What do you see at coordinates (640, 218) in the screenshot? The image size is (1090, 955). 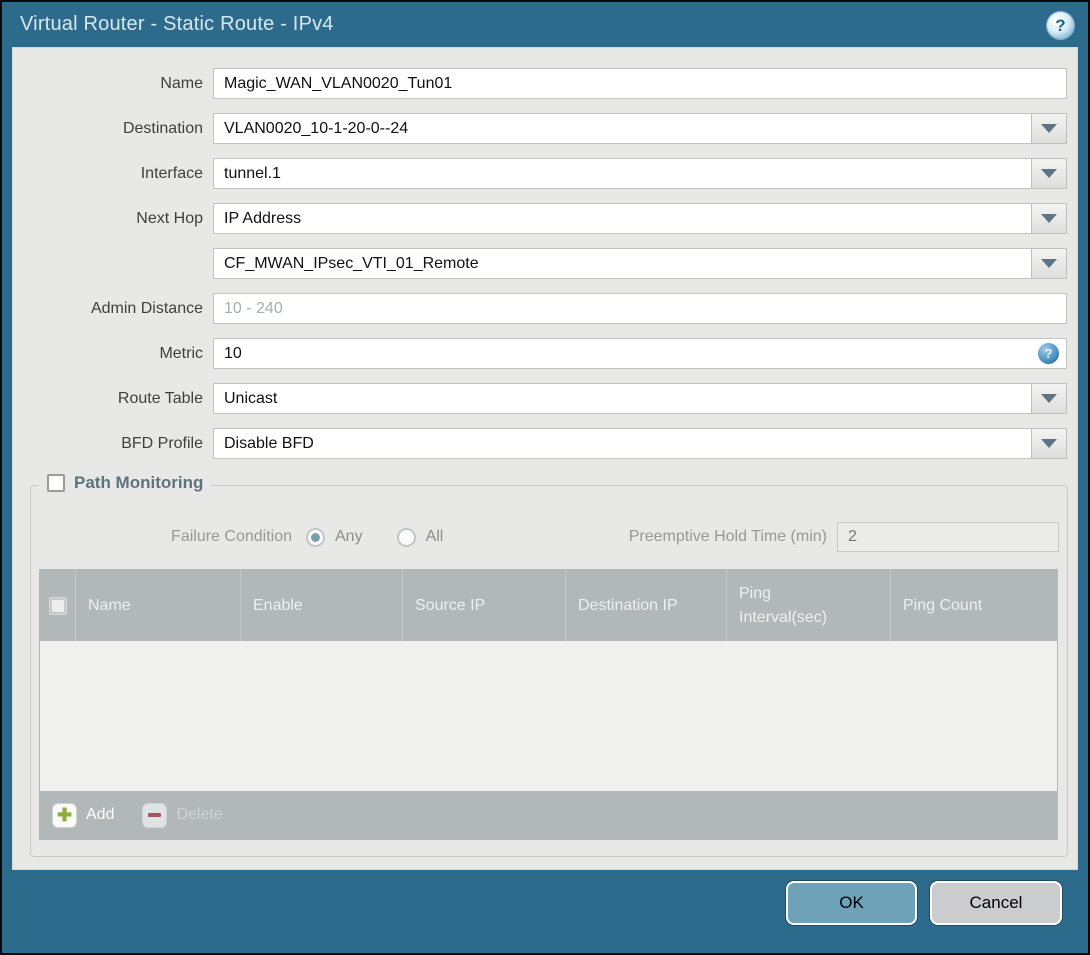 I see `next-hop-type-input` at bounding box center [640, 218].